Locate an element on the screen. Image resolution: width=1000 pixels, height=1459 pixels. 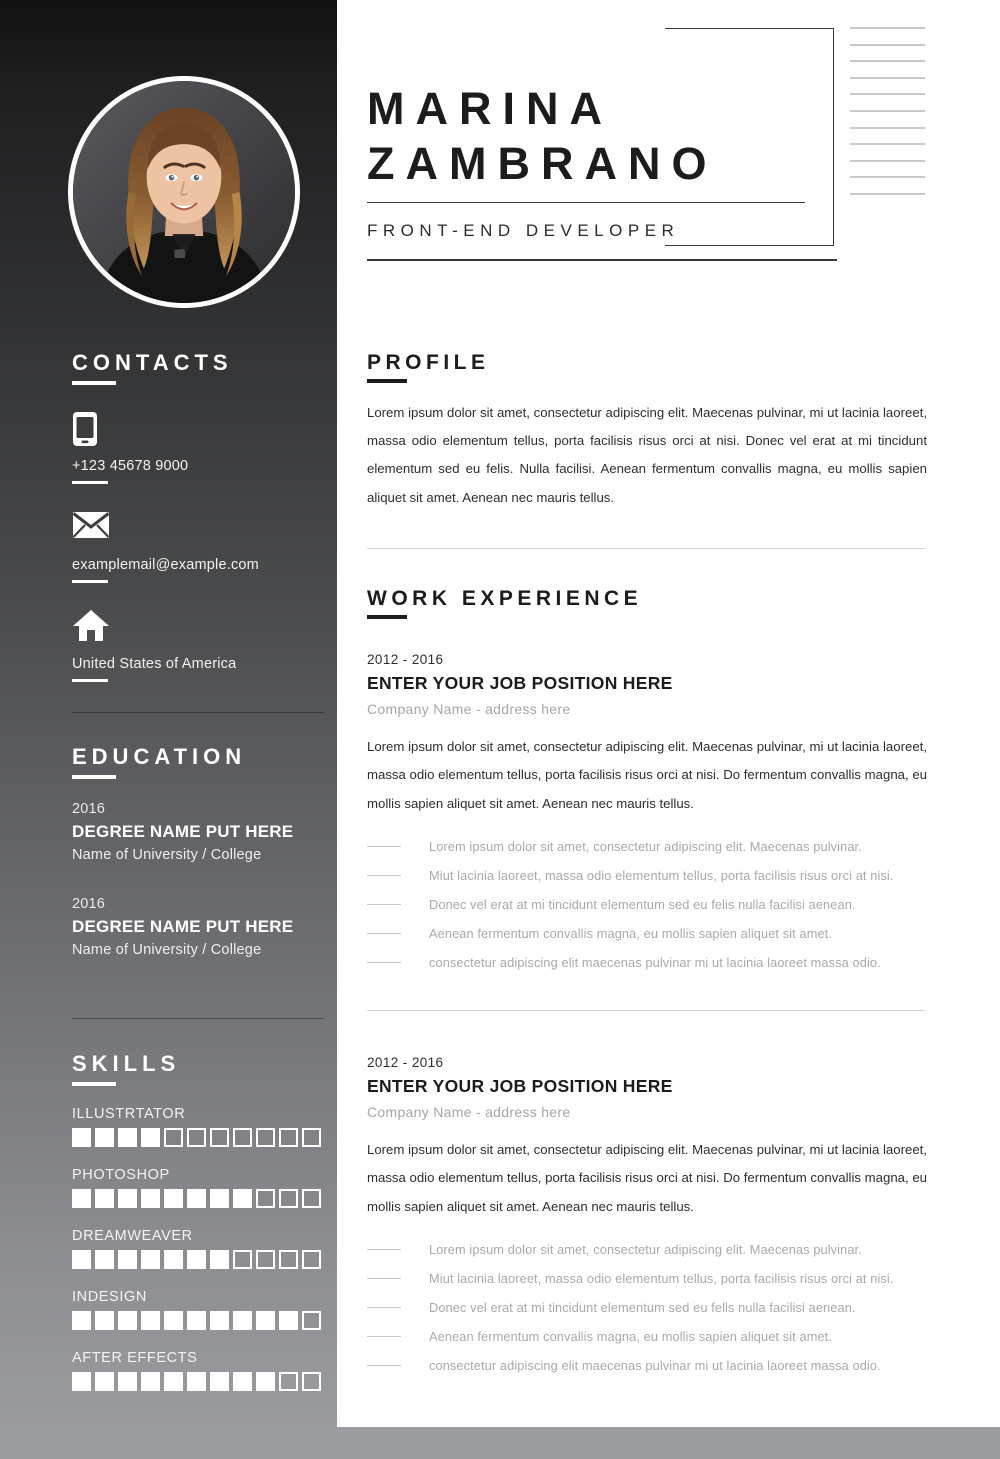
contact-item-location: United States of America is located at coordinates (198, 645).